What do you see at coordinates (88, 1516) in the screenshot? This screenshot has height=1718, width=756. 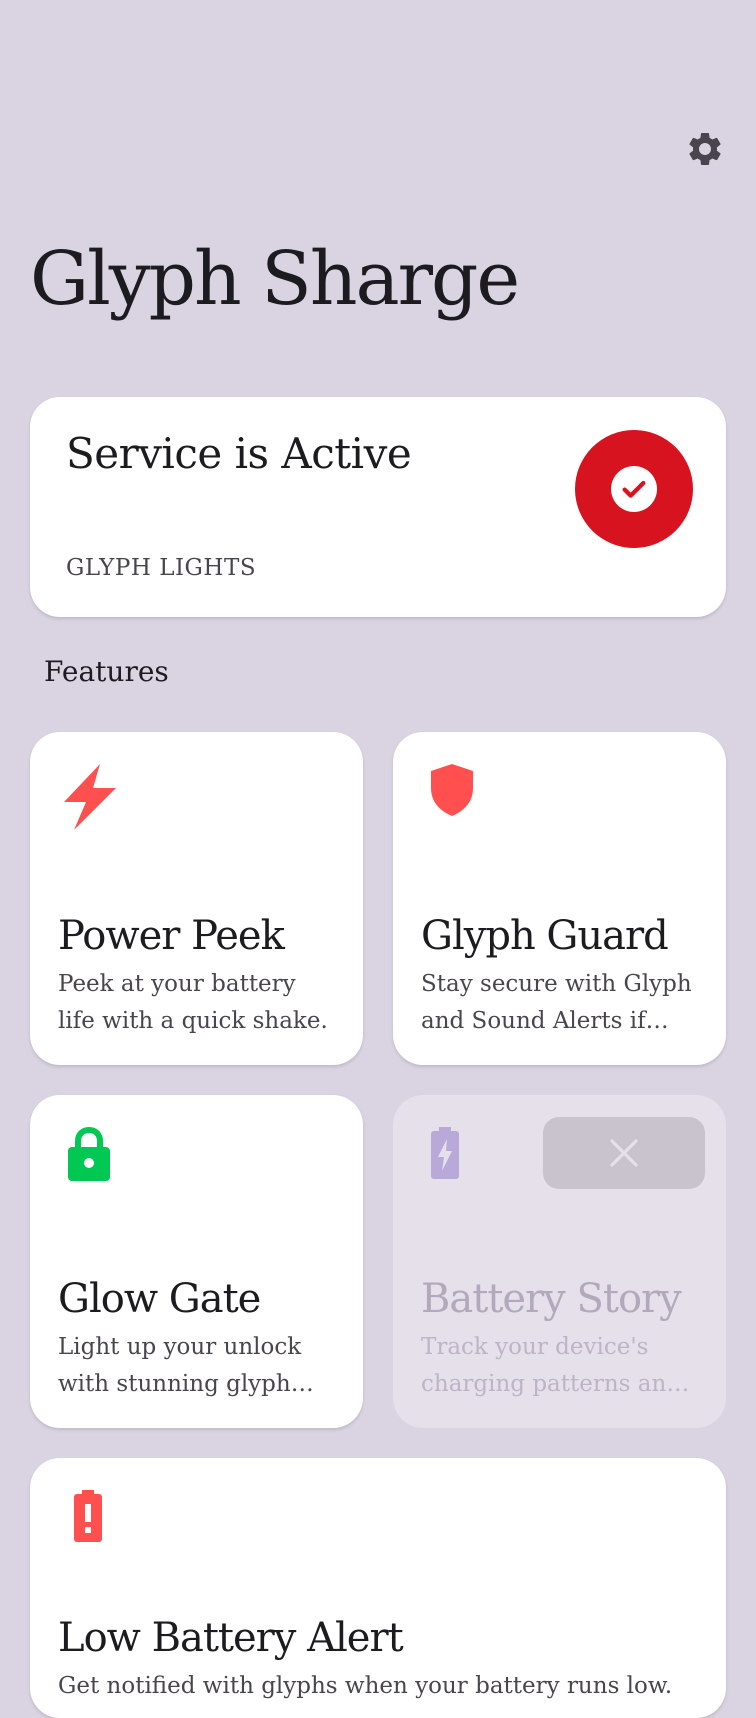 I see `battery-alert-icon` at bounding box center [88, 1516].